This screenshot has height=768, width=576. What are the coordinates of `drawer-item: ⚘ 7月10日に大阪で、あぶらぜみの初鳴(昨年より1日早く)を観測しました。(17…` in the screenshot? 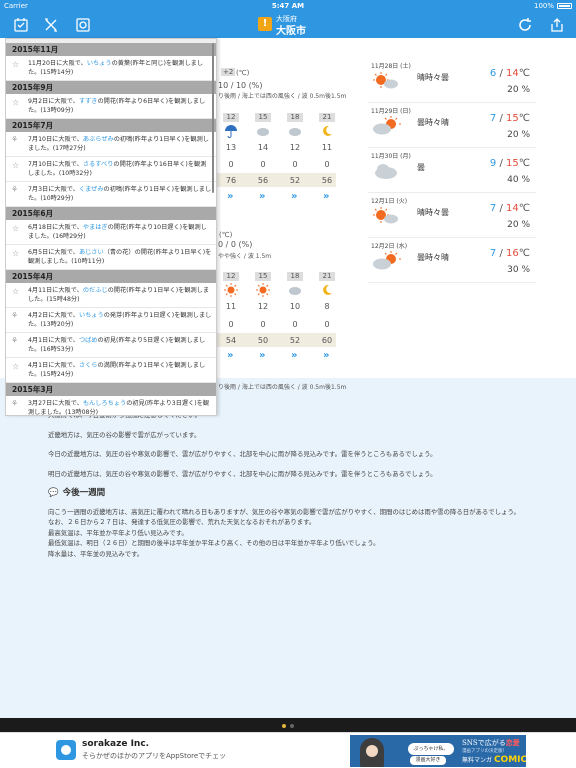 It's located at (111, 144).